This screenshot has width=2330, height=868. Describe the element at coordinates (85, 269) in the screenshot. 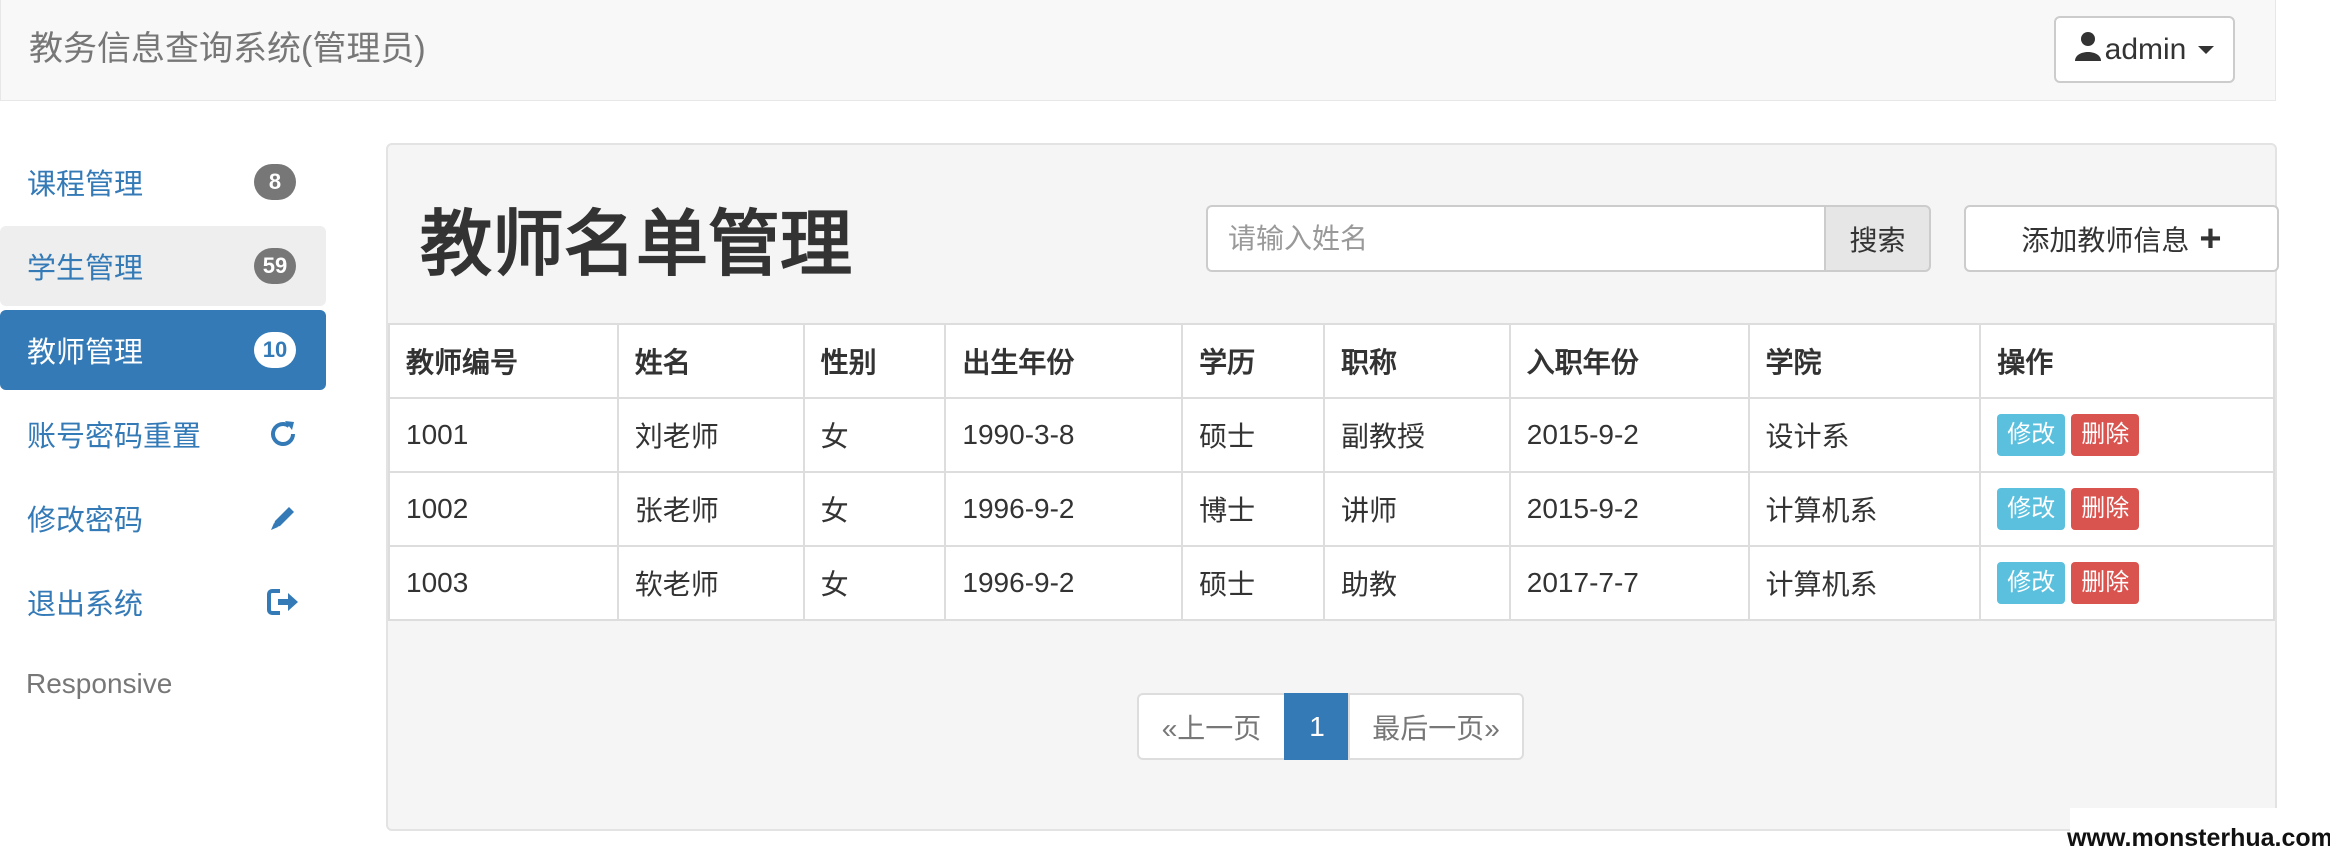

I see `sidebar-item-label: 学生管理` at that location.